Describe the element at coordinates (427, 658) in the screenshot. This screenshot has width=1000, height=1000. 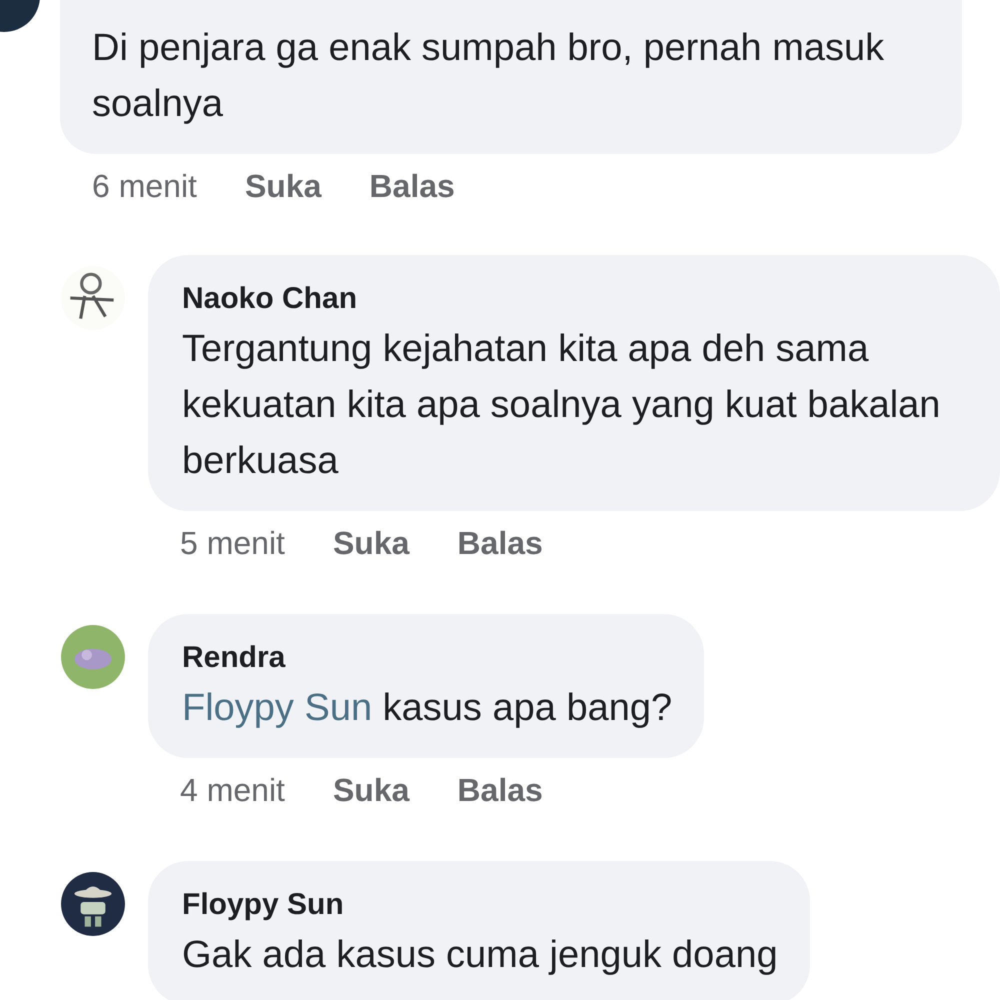
I see `author-name: Rendra` at that location.